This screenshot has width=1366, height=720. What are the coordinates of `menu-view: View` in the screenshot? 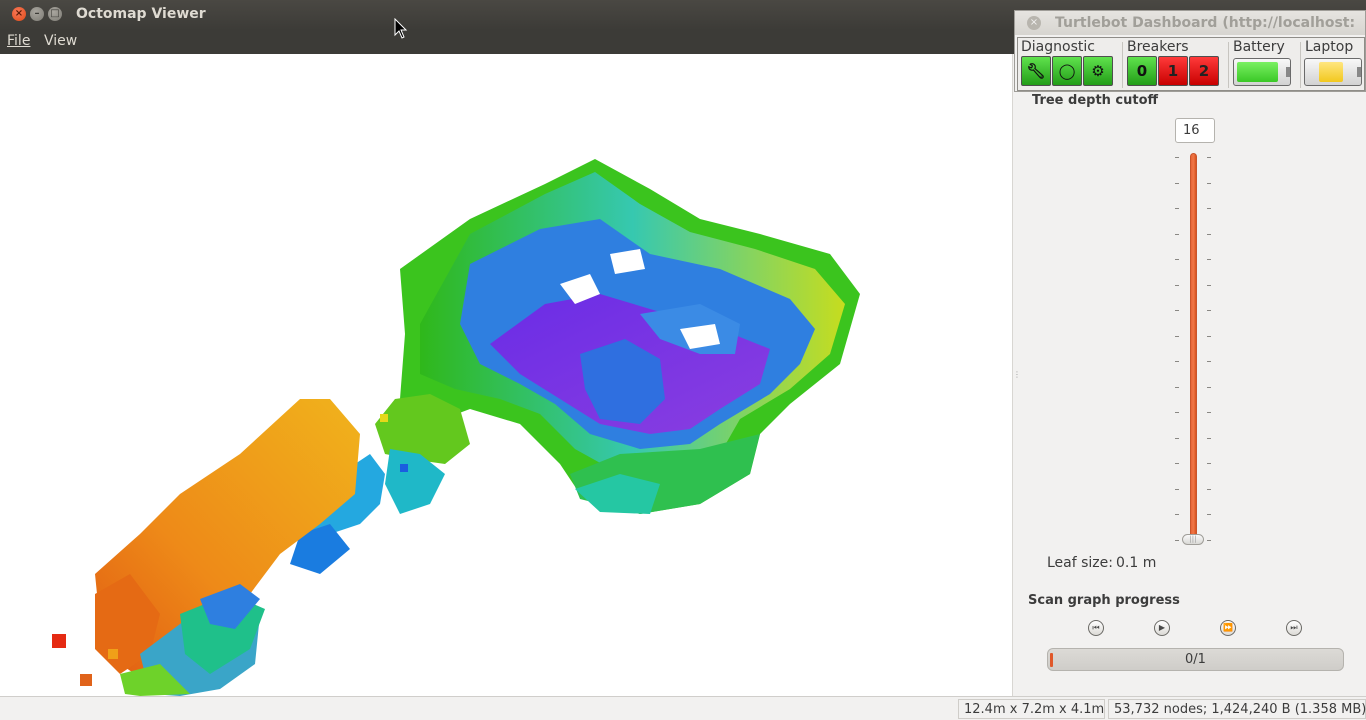 It's located at (60, 41).